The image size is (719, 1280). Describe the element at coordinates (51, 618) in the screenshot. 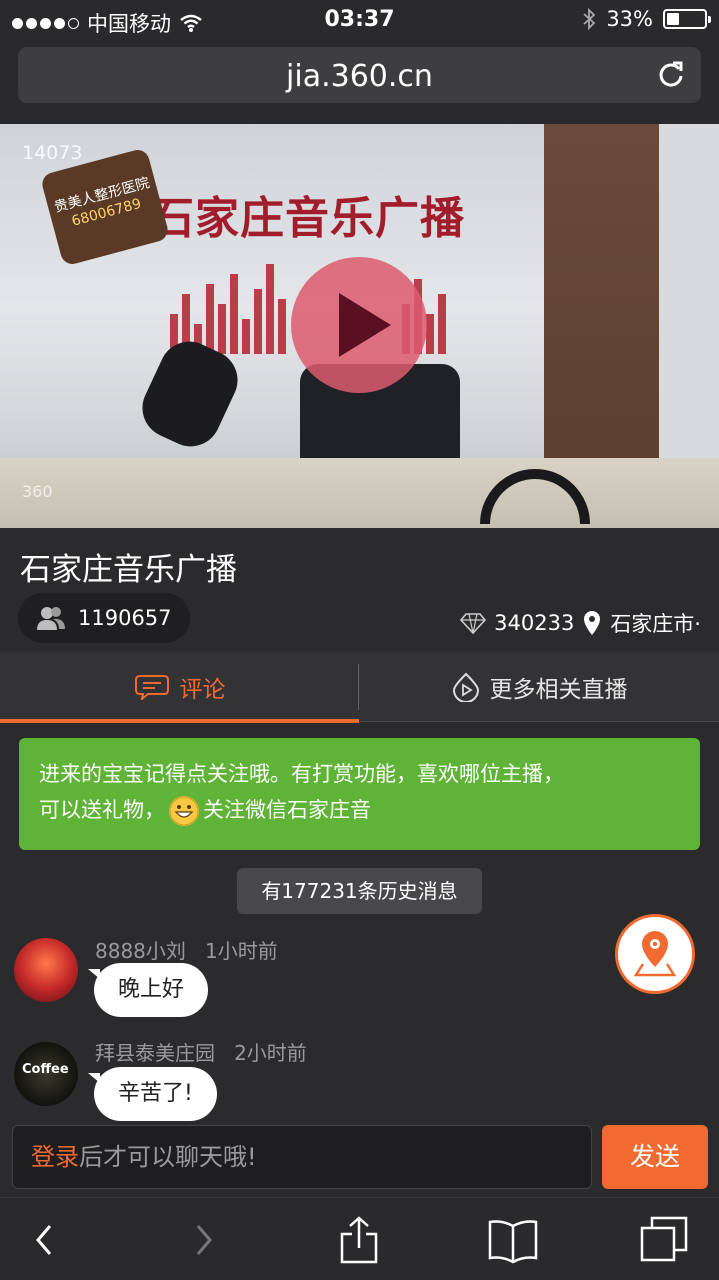

I see `people-icon` at that location.